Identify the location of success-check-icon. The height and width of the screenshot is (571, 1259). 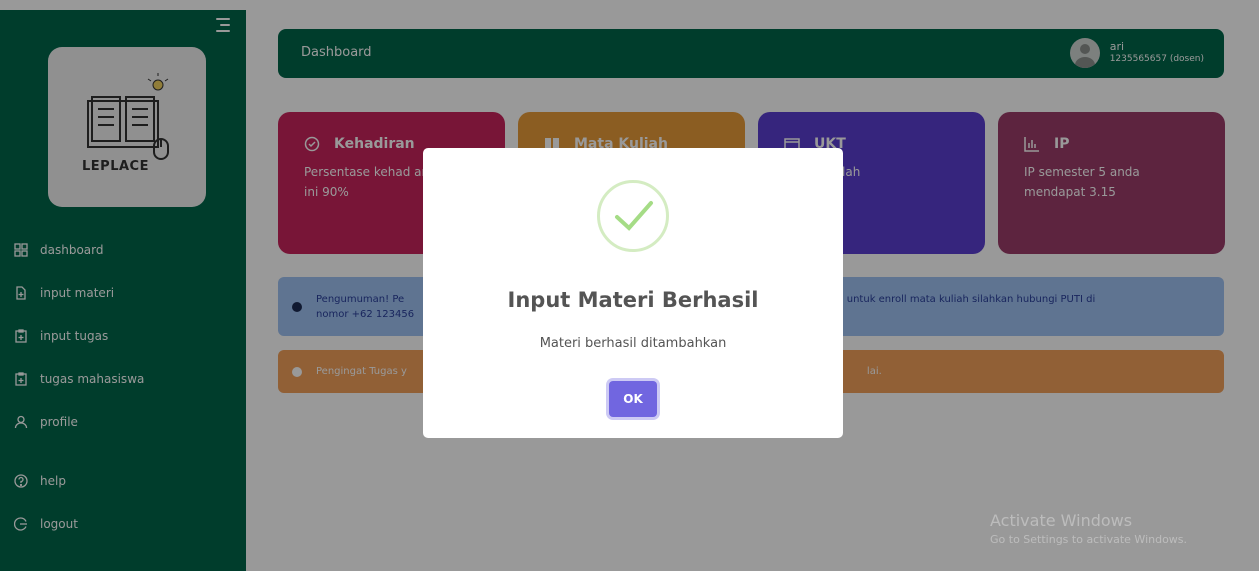
(633, 216).